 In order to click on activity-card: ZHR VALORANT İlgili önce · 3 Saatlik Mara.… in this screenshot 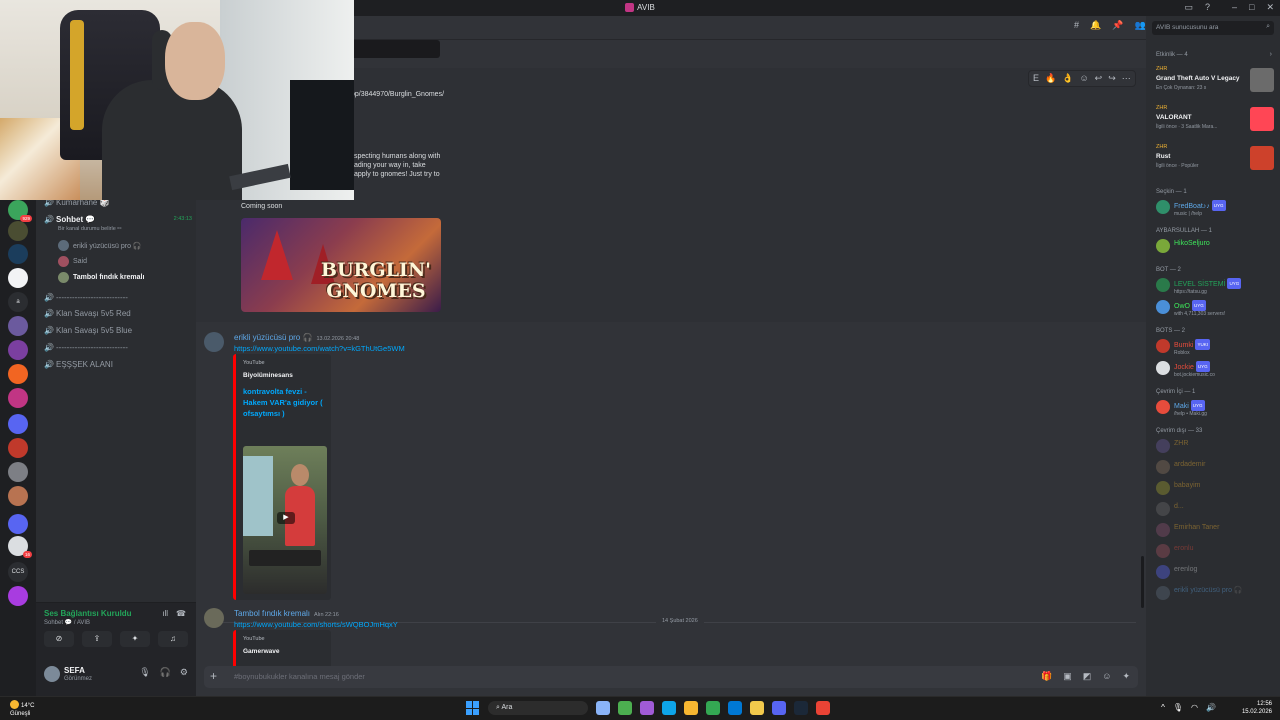, I will do `click(1214, 122)`.